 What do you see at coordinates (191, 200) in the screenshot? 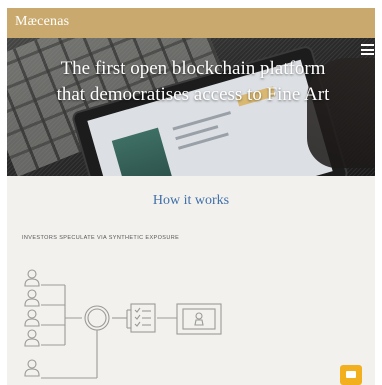
I see `how-it-works-heading: How it works` at bounding box center [191, 200].